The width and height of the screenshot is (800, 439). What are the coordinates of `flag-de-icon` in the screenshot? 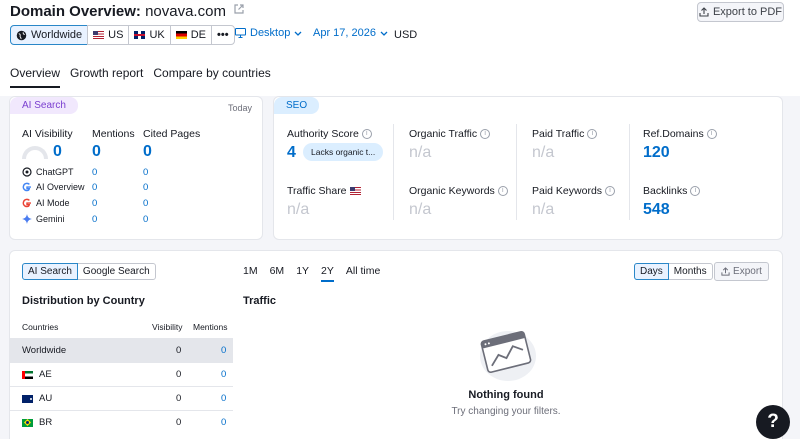 It's located at (181, 35).